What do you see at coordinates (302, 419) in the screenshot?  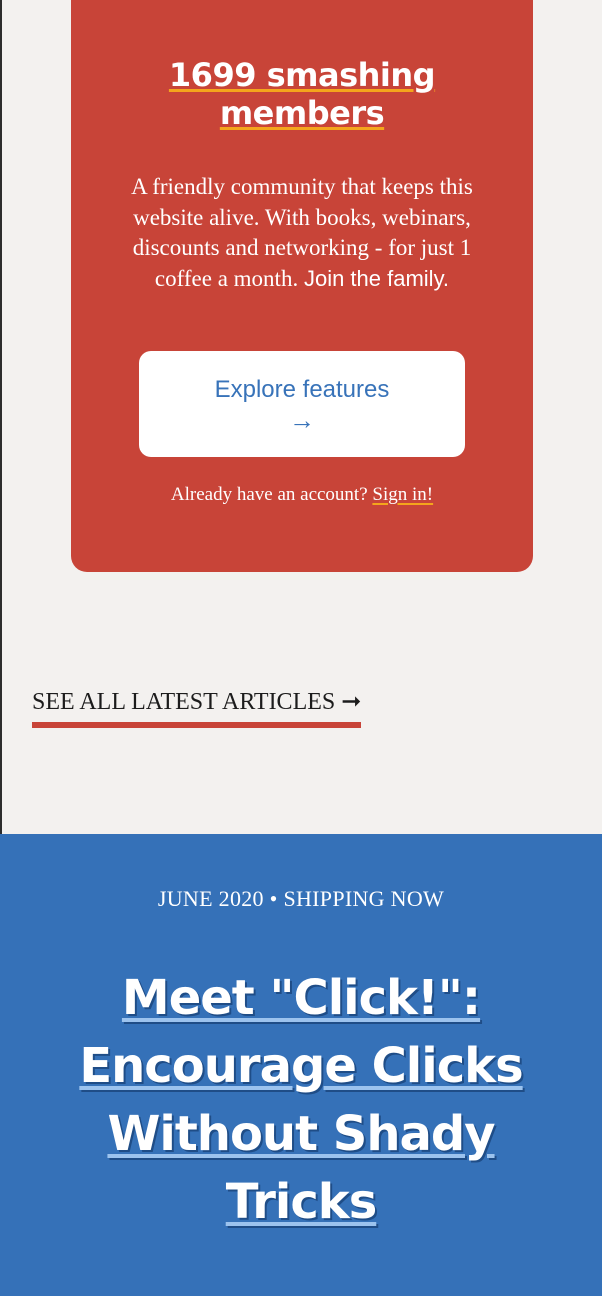 I see `arrow-right-icon: →` at bounding box center [302, 419].